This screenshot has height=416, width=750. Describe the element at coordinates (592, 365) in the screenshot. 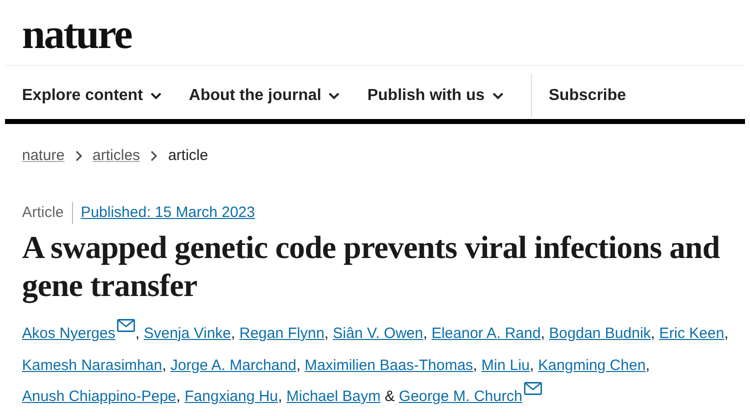

I see `author-link: Kangming Chen` at that location.